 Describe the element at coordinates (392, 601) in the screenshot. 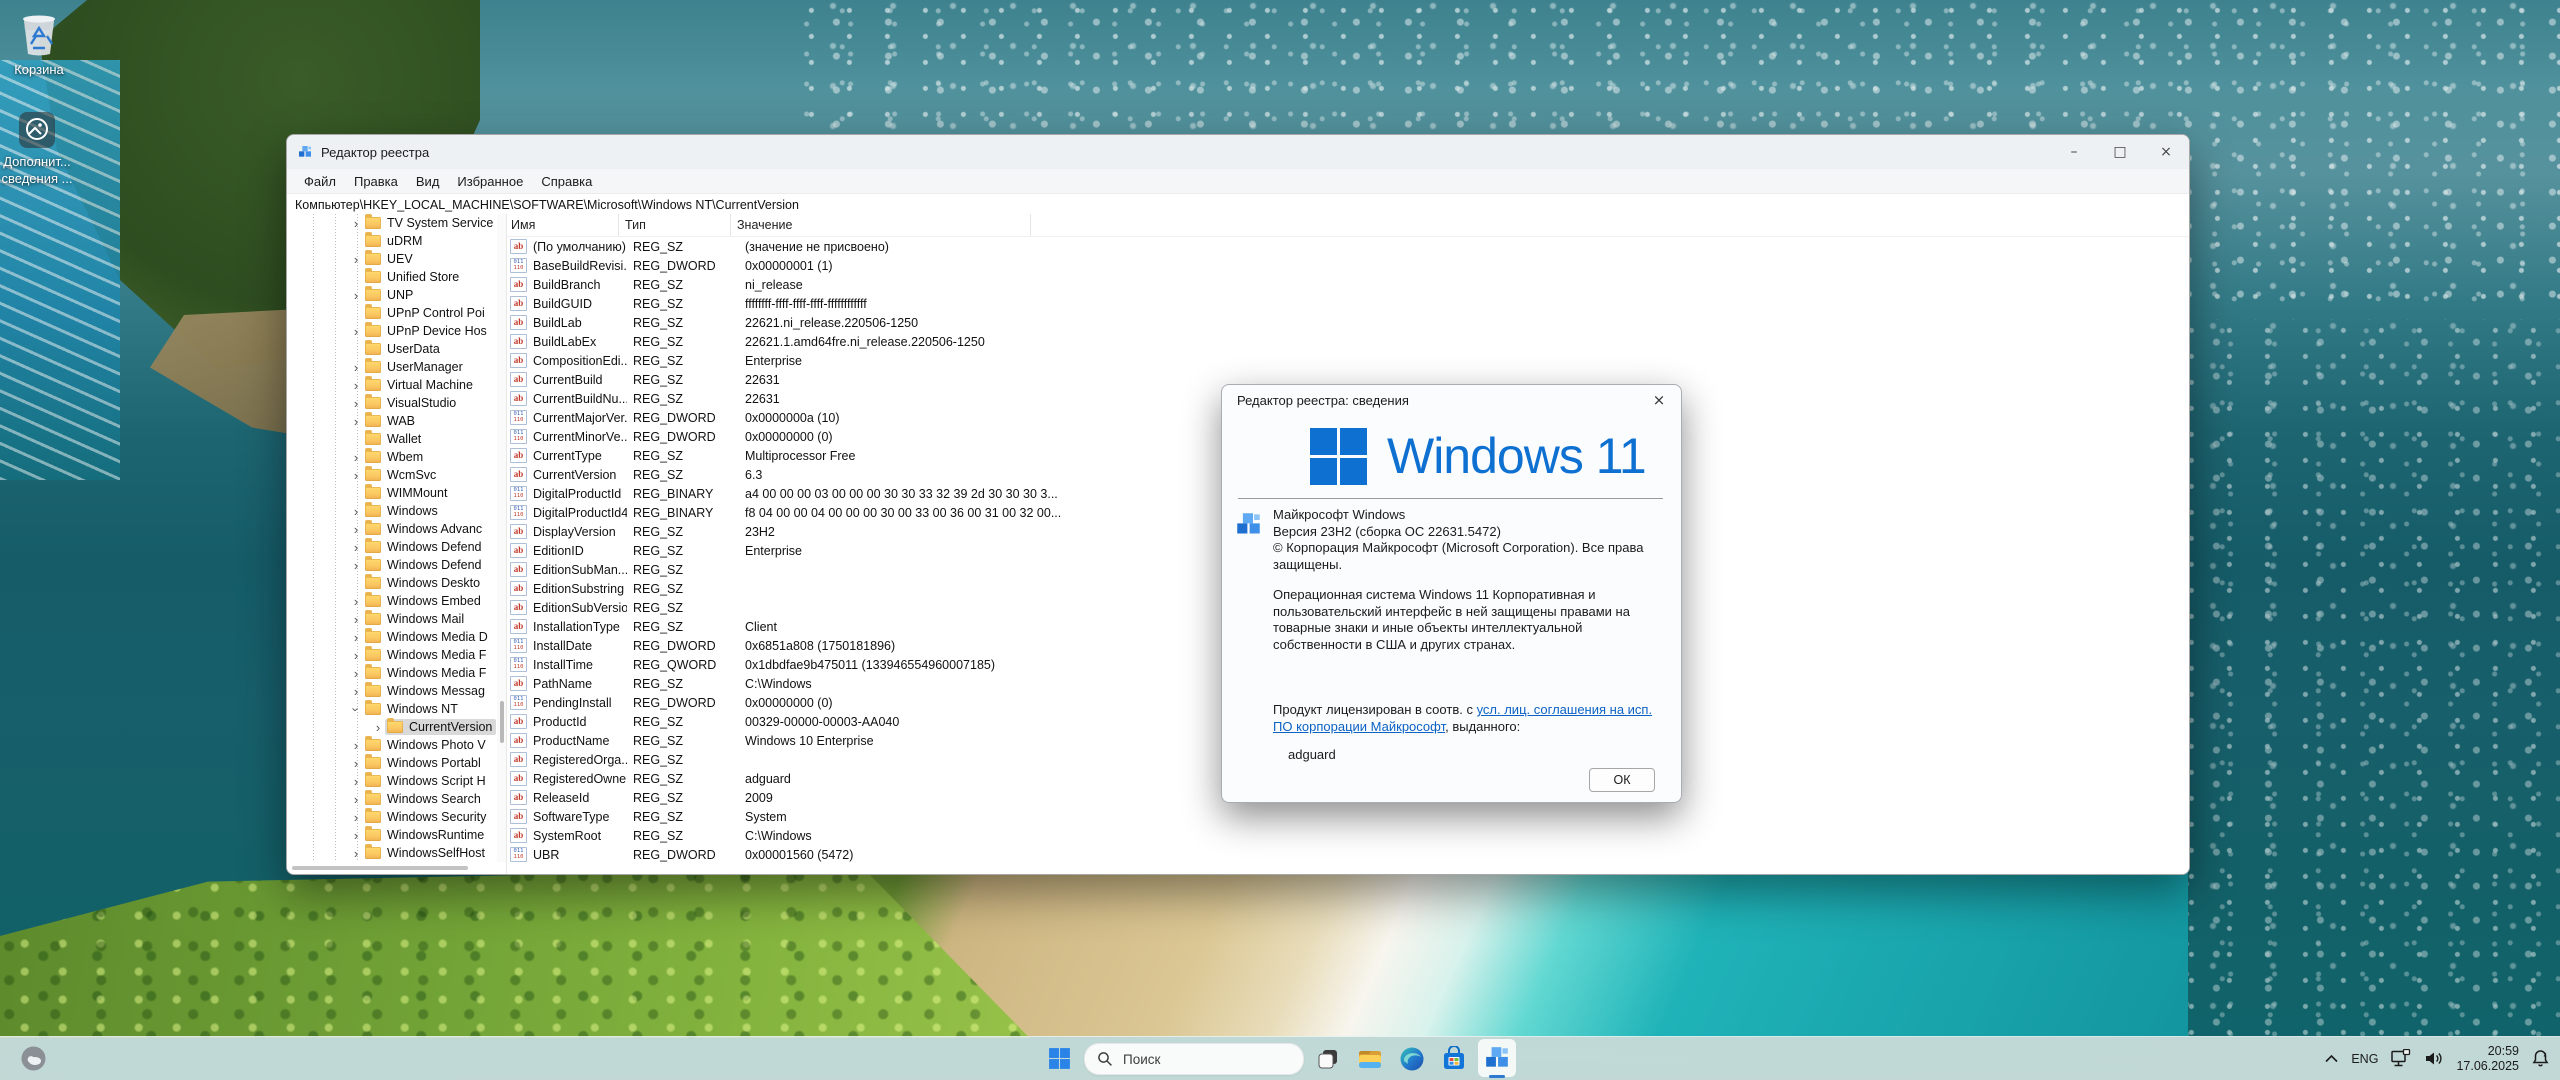

I see `tree-item-windows-embed: › Windows Embed` at that location.